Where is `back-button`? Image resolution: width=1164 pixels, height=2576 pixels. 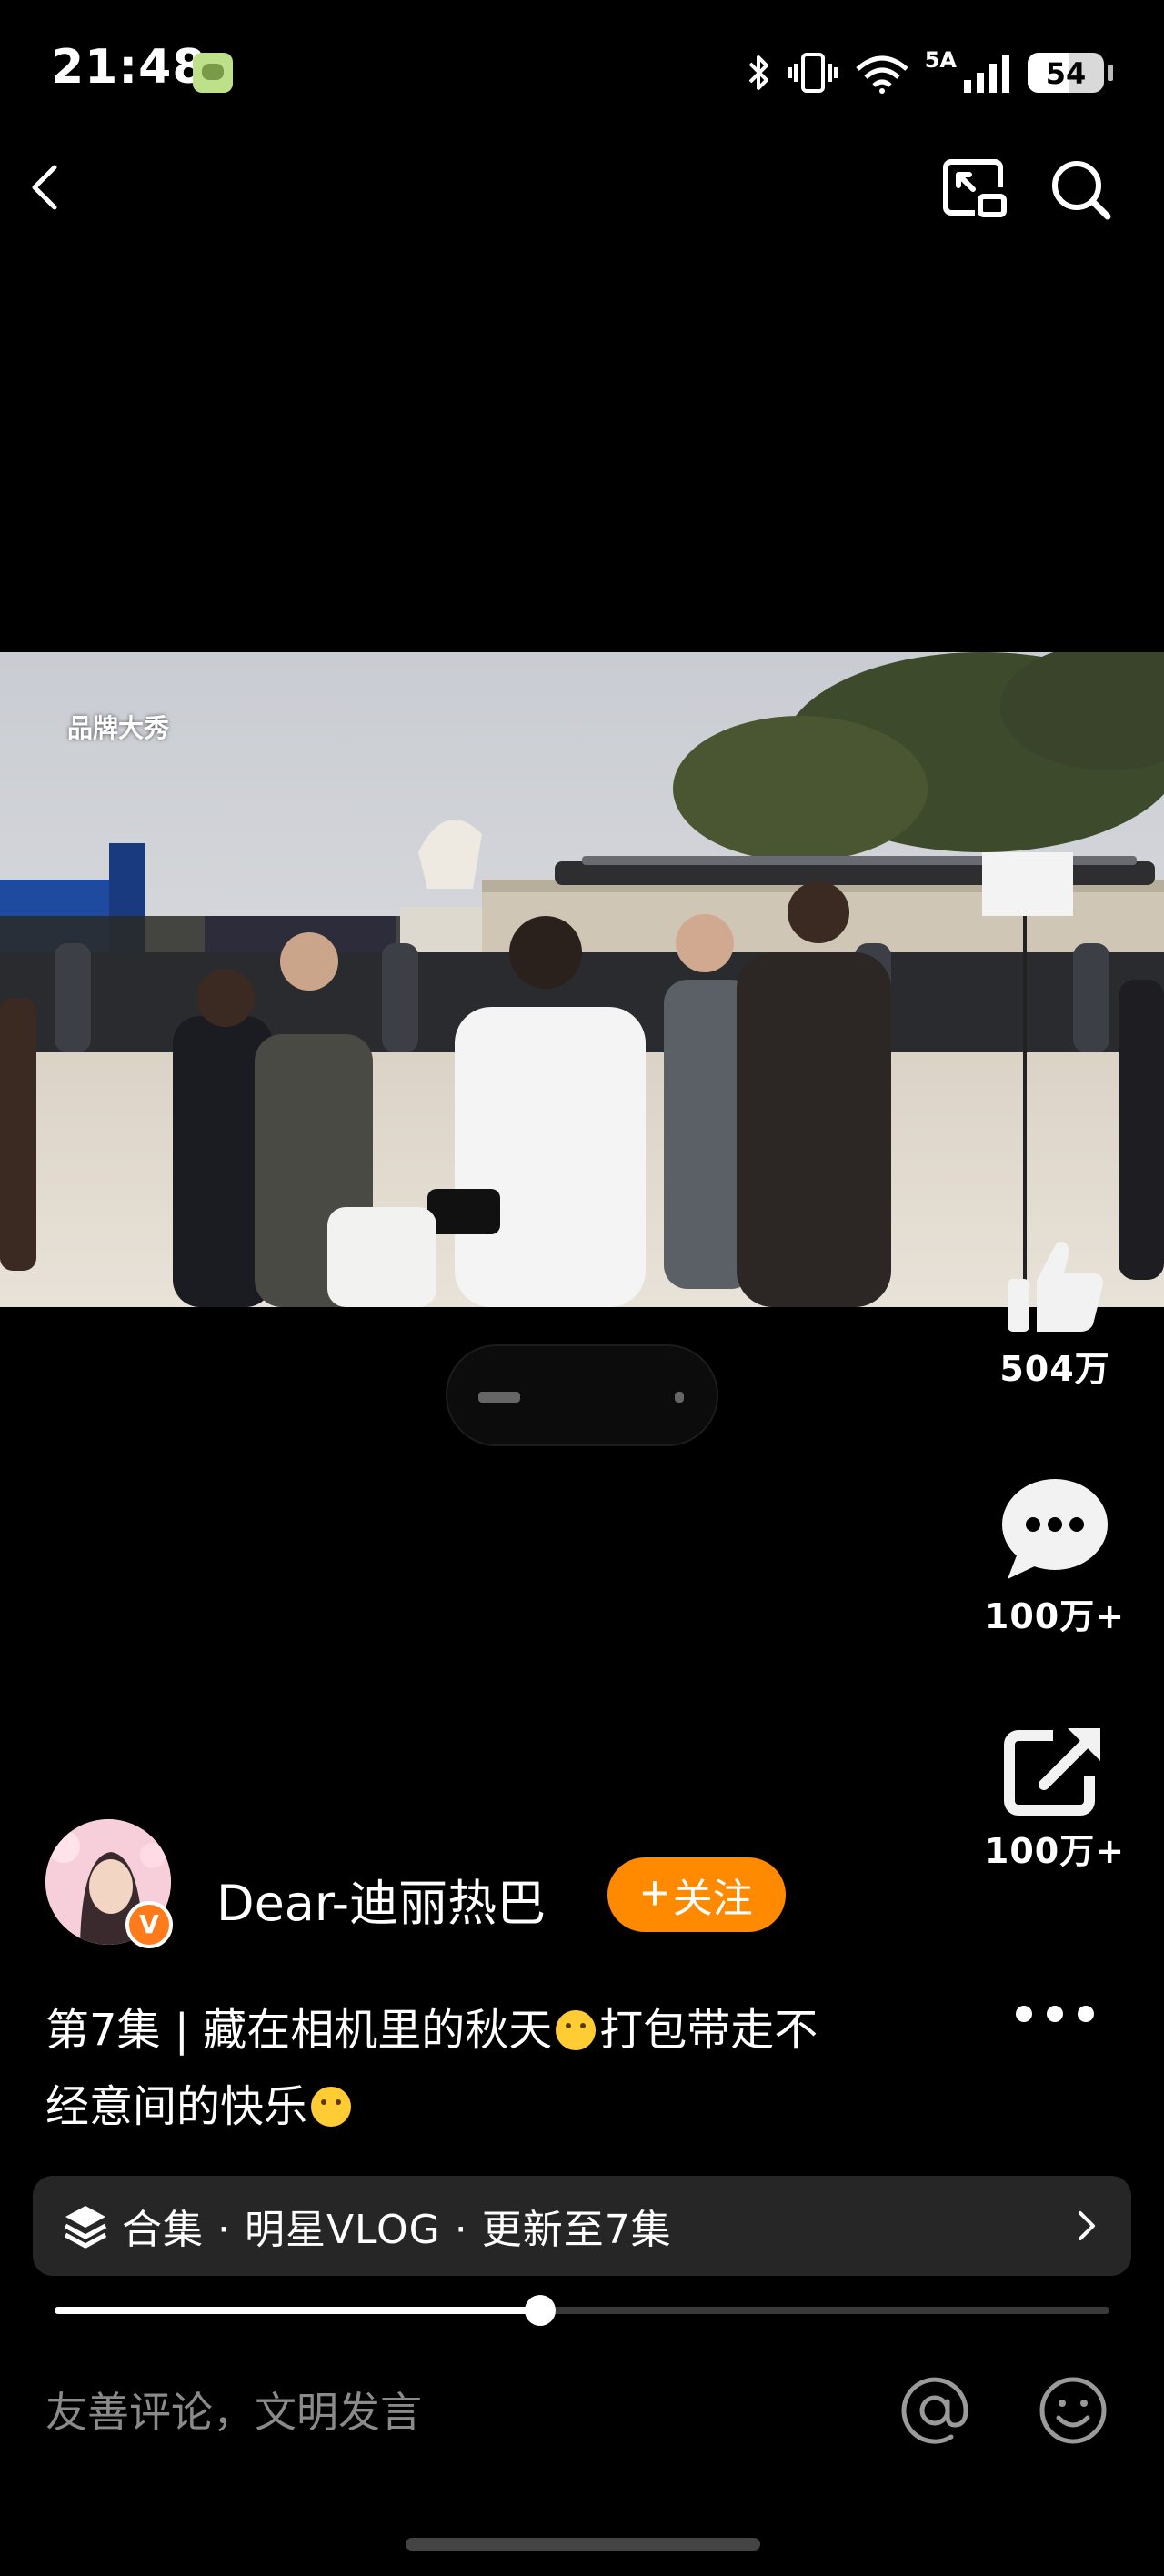
back-button is located at coordinates (48, 187).